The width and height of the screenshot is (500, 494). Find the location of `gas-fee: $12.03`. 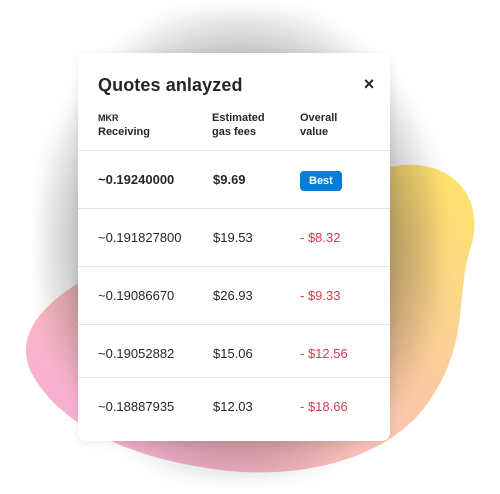

gas-fee: $12.03 is located at coordinates (233, 406).